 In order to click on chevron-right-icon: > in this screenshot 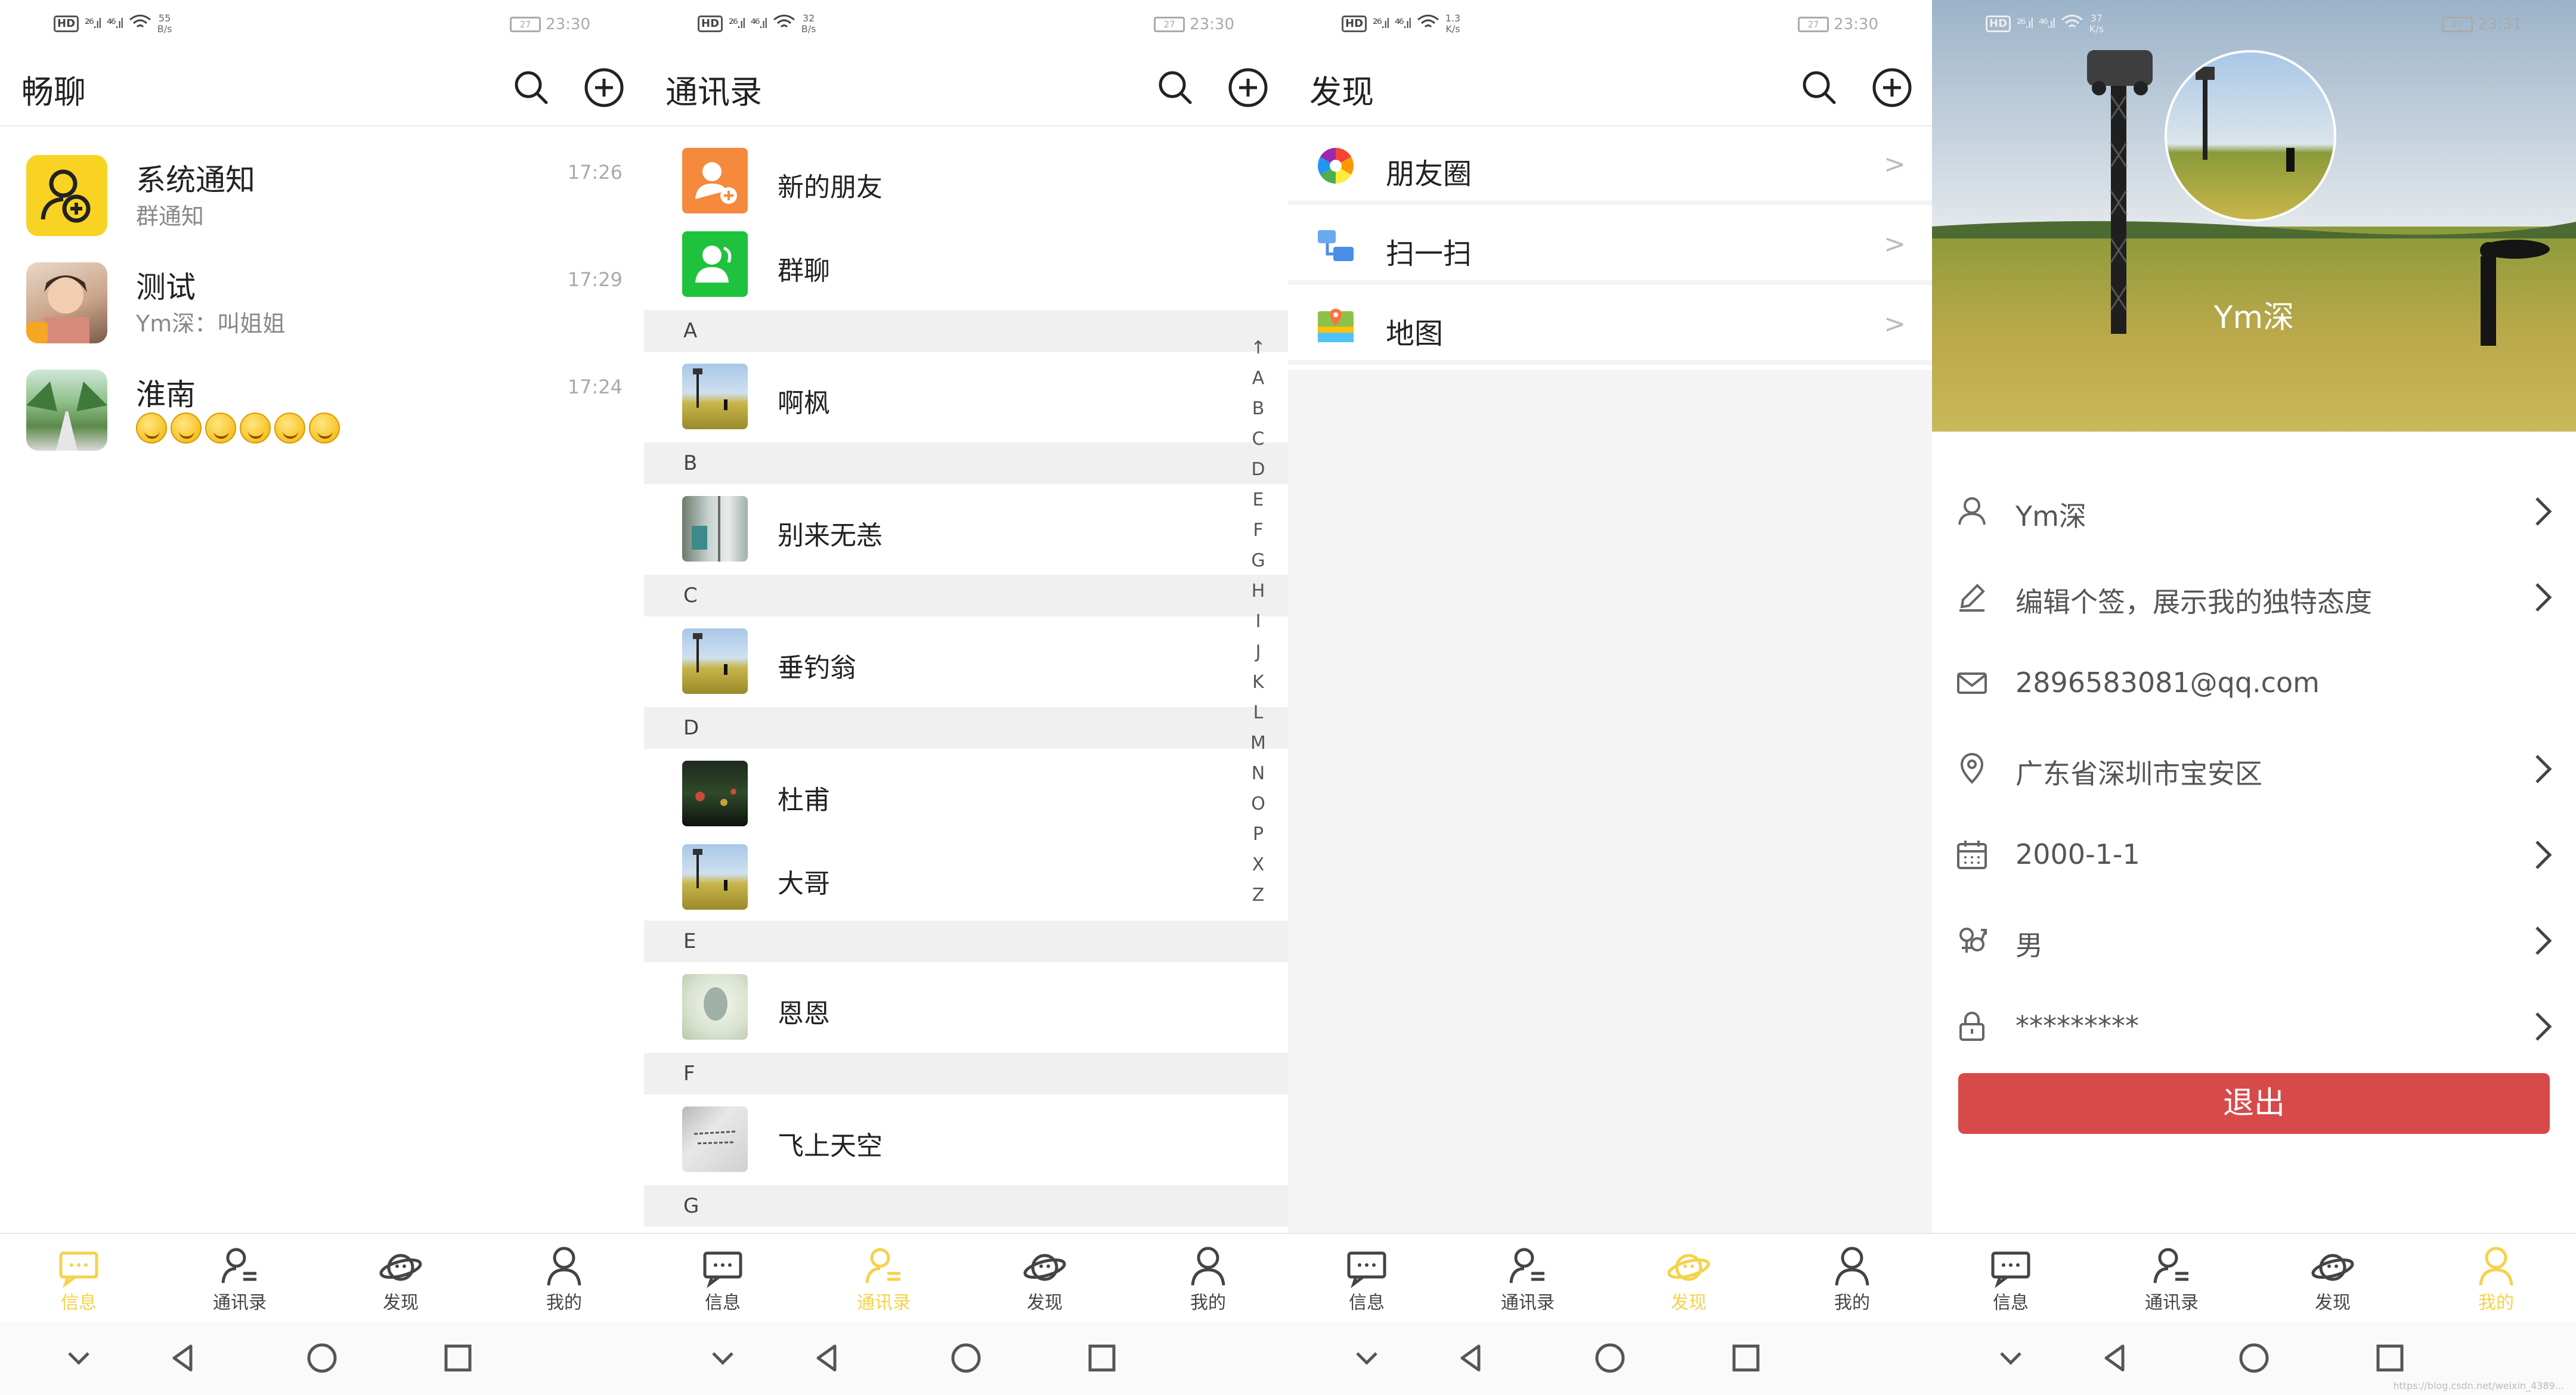, I will do `click(1895, 244)`.